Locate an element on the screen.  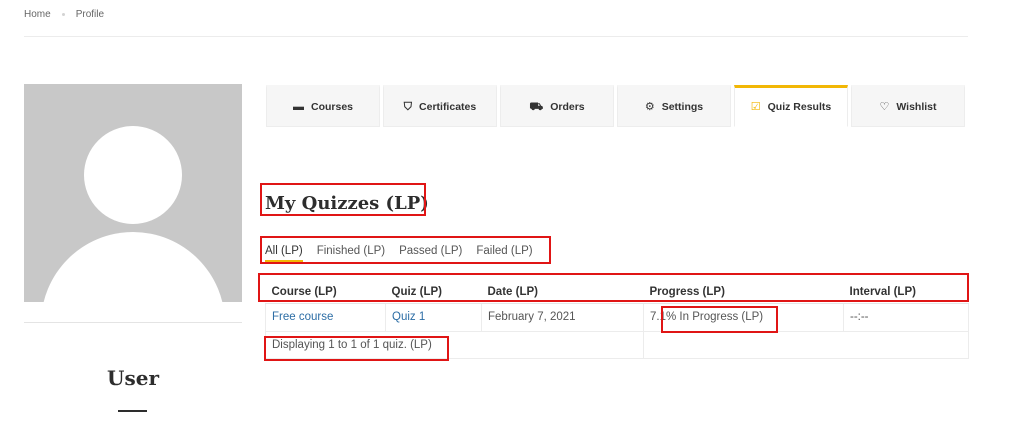
tab-wishlist: ♡ Wishlist is located at coordinates (908, 106).